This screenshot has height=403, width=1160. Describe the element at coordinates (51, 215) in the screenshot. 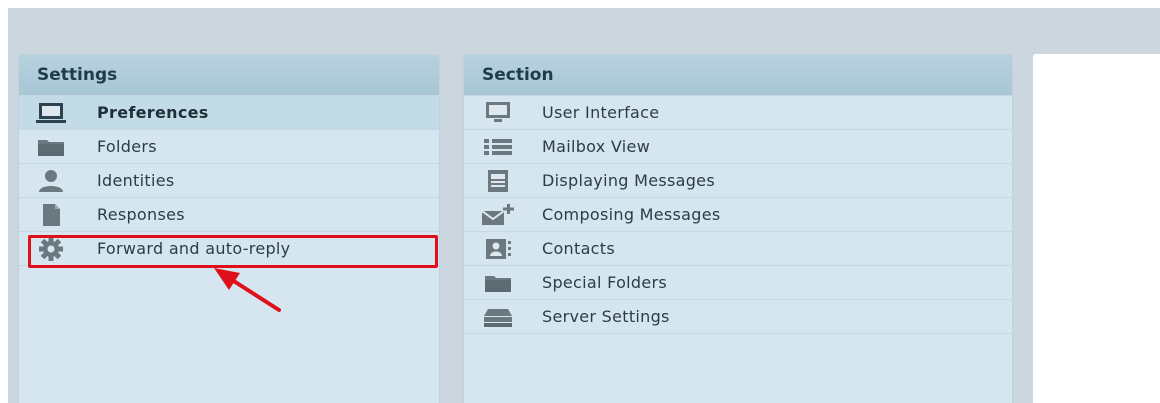

I see `document-icon` at that location.